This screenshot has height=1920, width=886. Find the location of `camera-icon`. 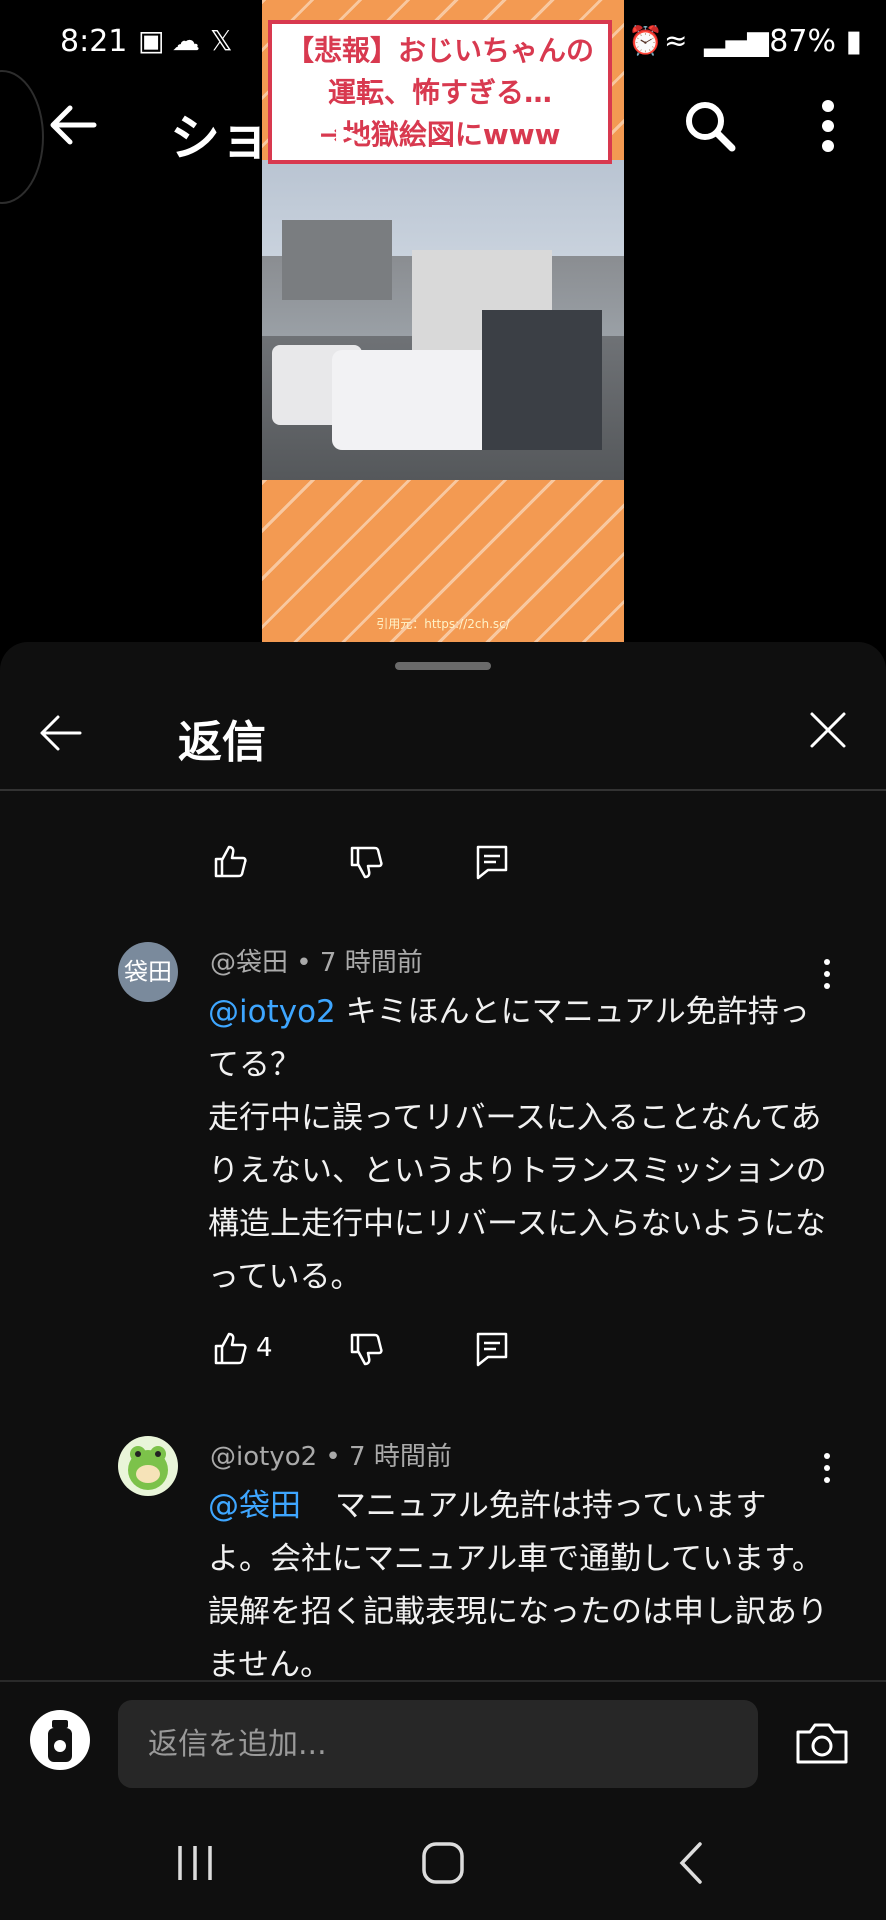

camera-icon is located at coordinates (822, 1743).